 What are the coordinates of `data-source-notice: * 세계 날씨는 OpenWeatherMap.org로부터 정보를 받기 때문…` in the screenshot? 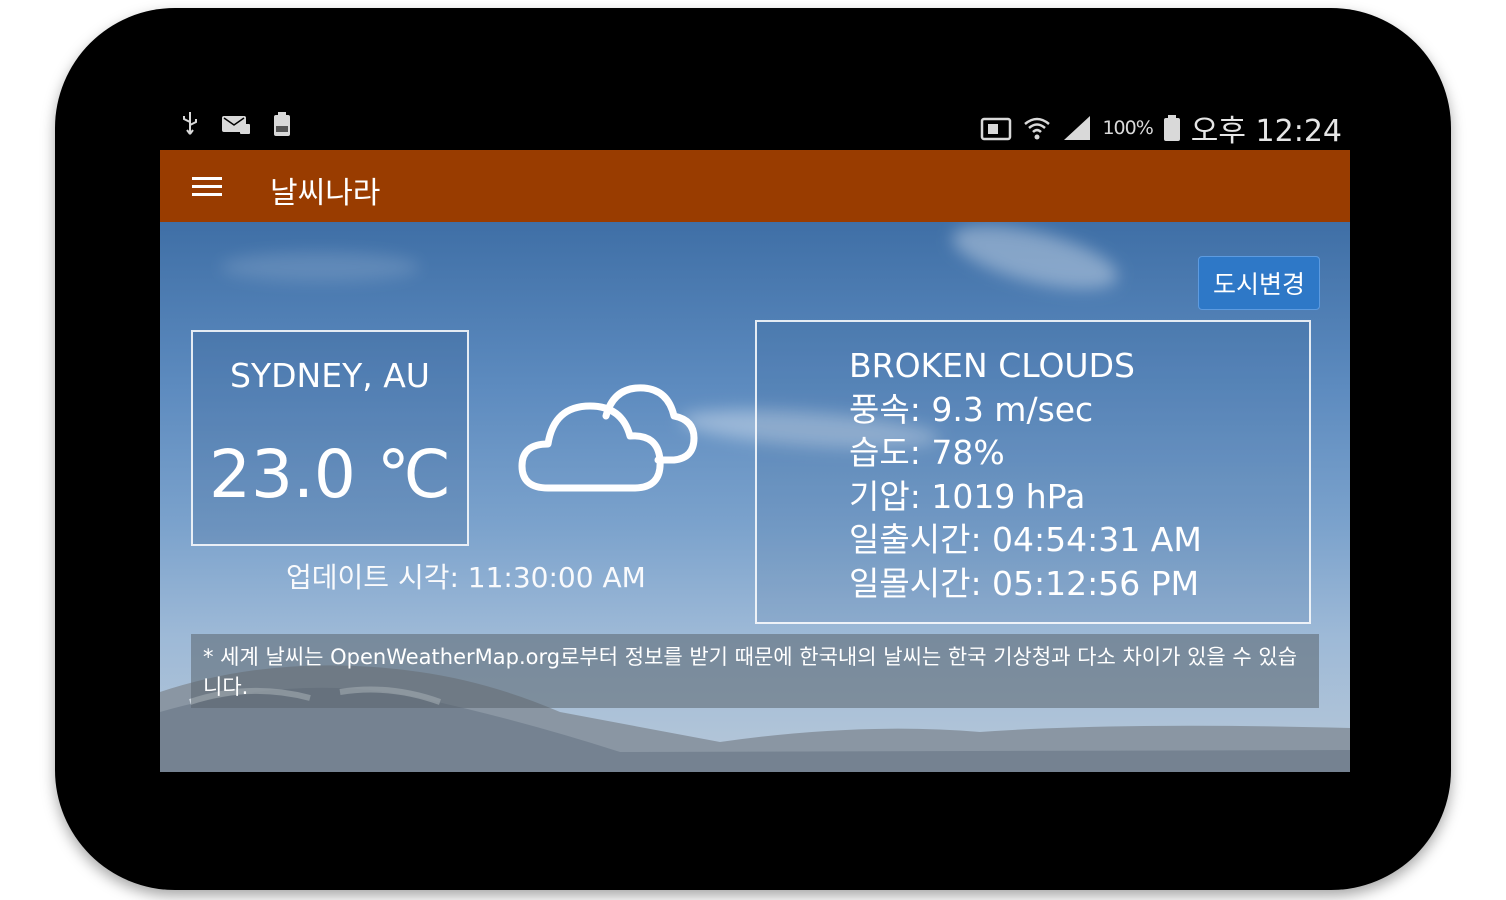 It's located at (755, 671).